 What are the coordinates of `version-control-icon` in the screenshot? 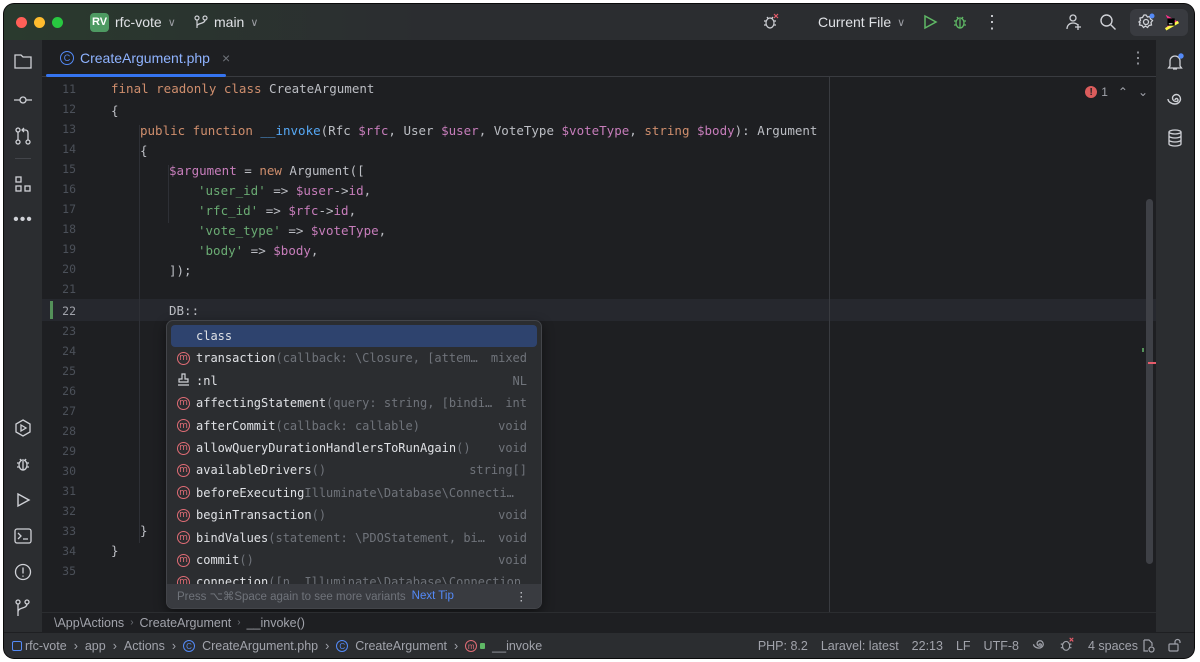 It's located at (23, 608).